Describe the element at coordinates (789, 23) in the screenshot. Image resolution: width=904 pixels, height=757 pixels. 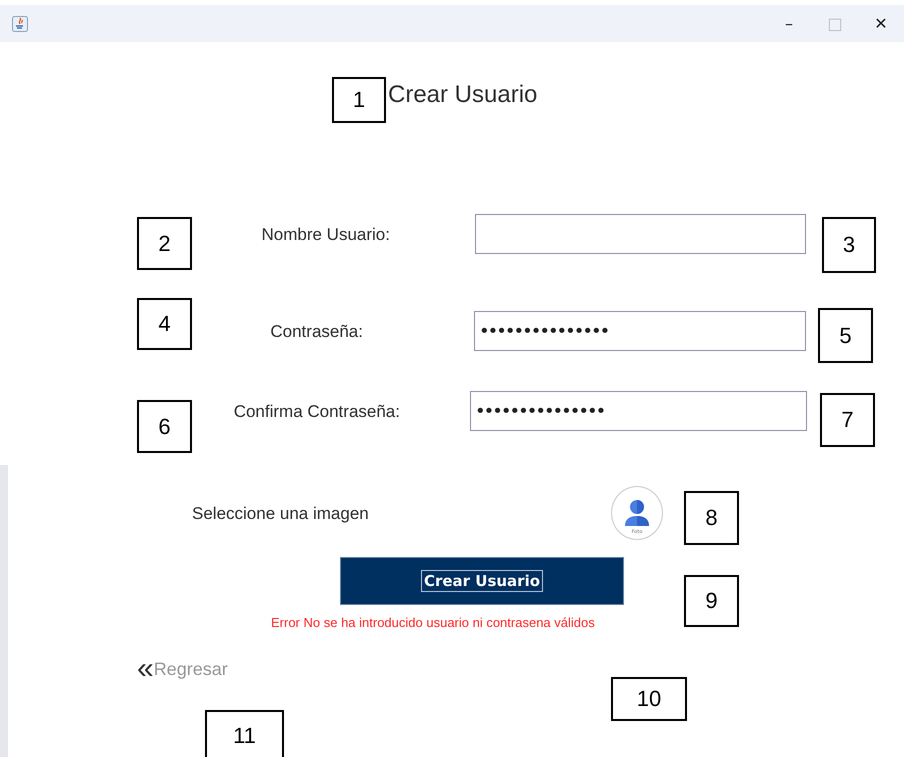
I see `minimize-button: –` at that location.